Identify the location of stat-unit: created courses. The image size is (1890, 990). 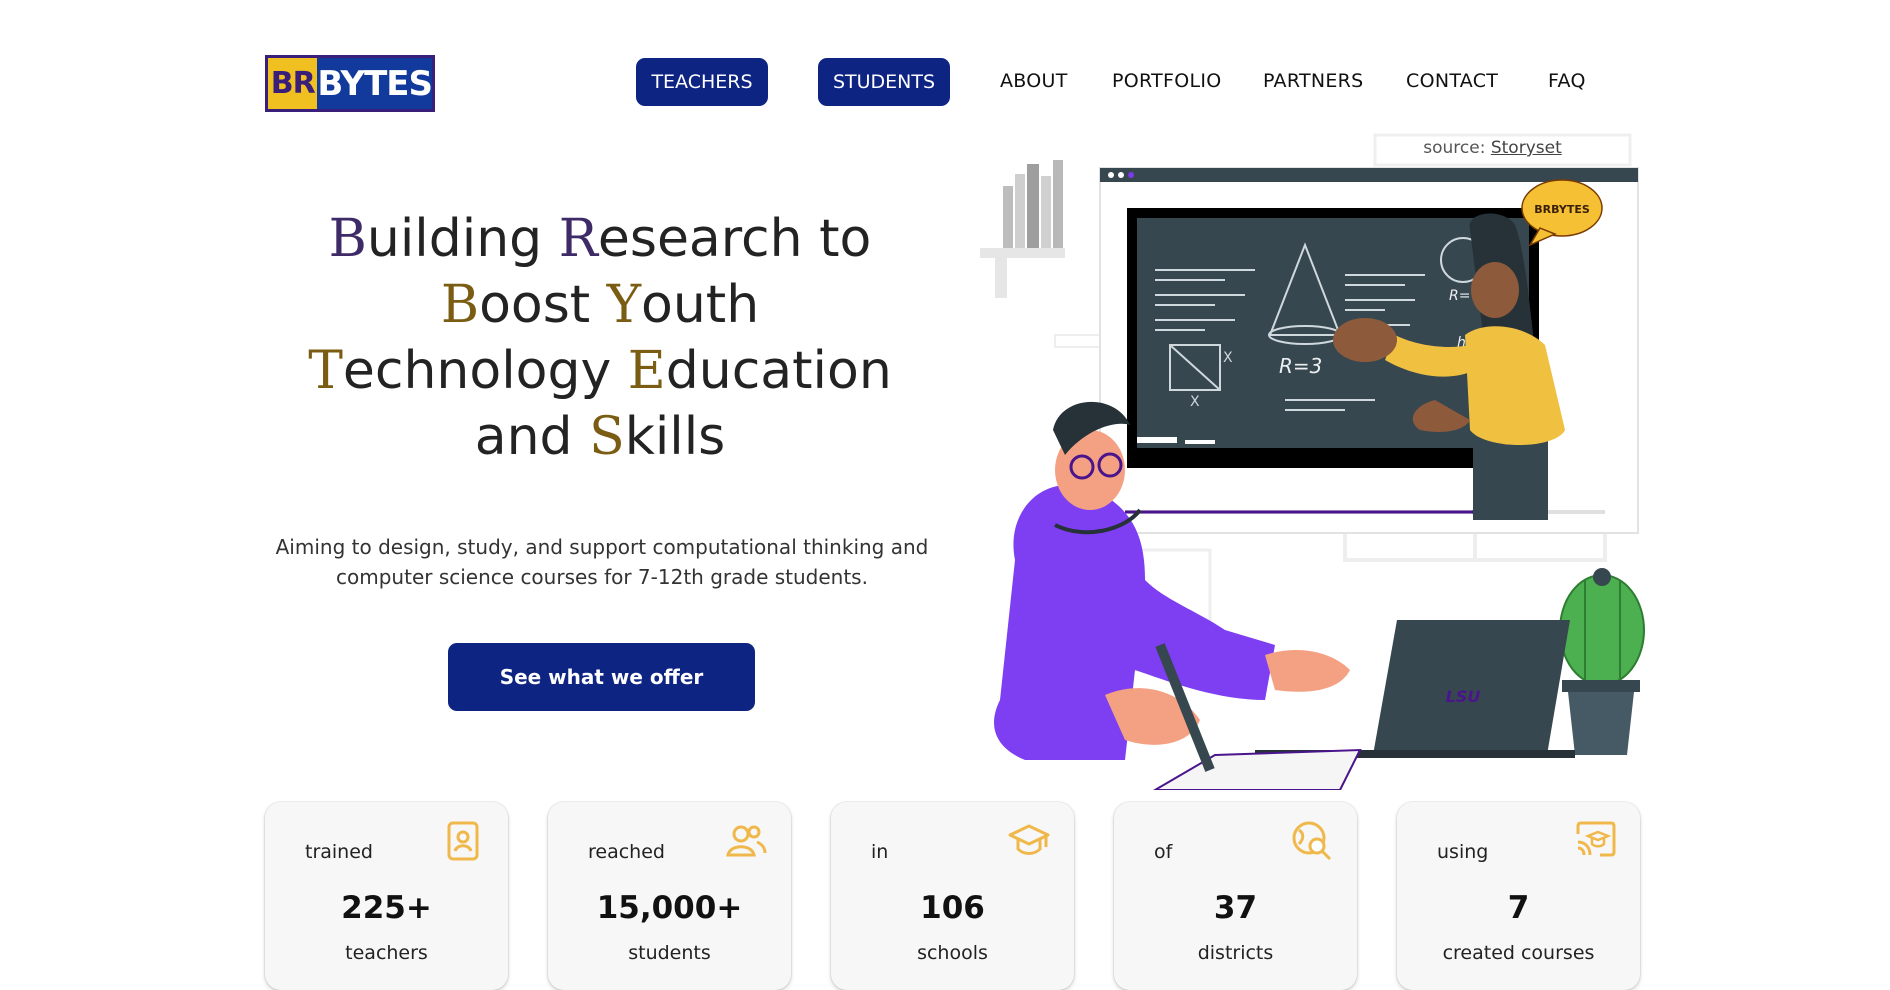
(1518, 953).